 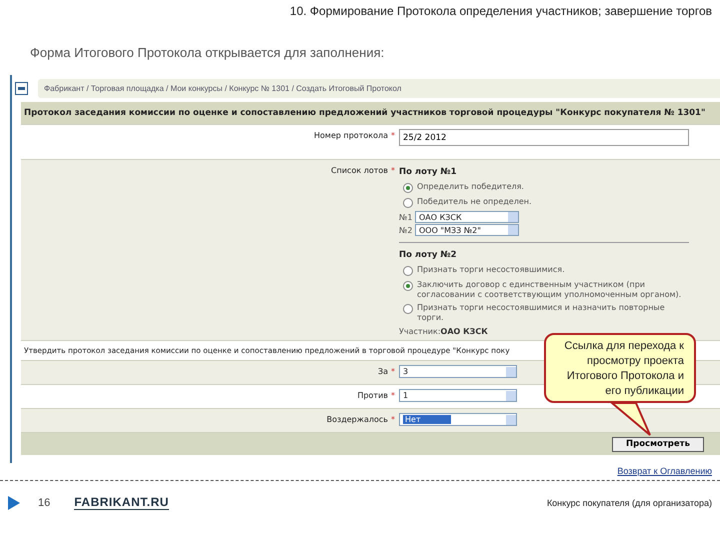 What do you see at coordinates (121, 502) in the screenshot?
I see `logo: FABRIKANT.RU` at bounding box center [121, 502].